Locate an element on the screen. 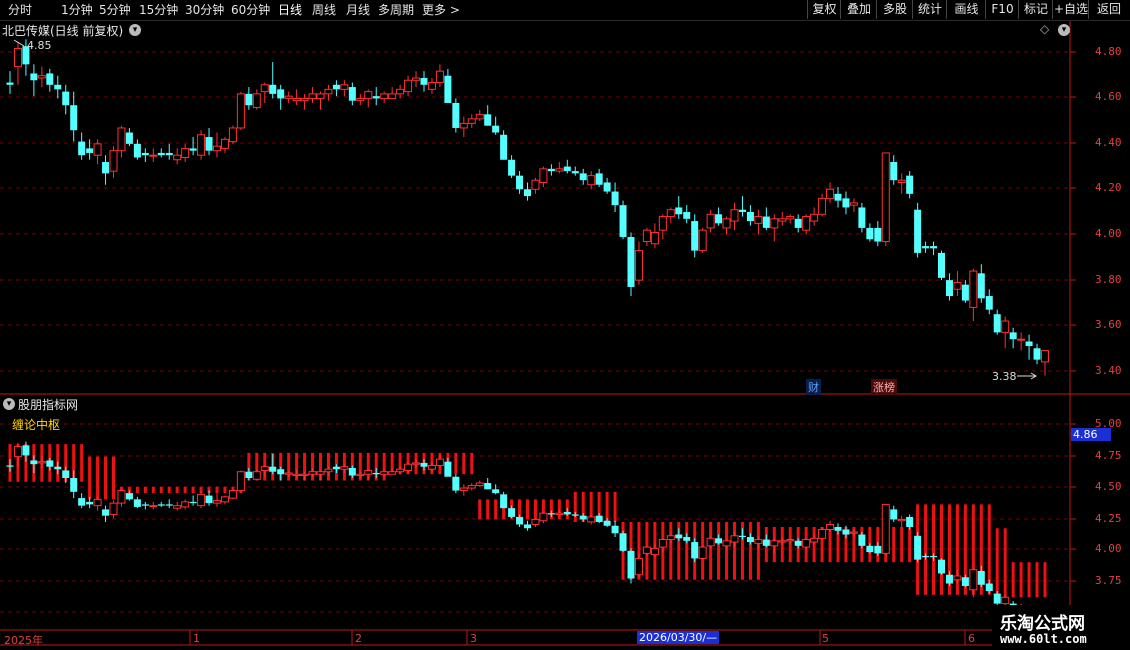 The width and height of the screenshot is (1130, 650). sub-chevron-icon: ▾ is located at coordinates (9, 404).